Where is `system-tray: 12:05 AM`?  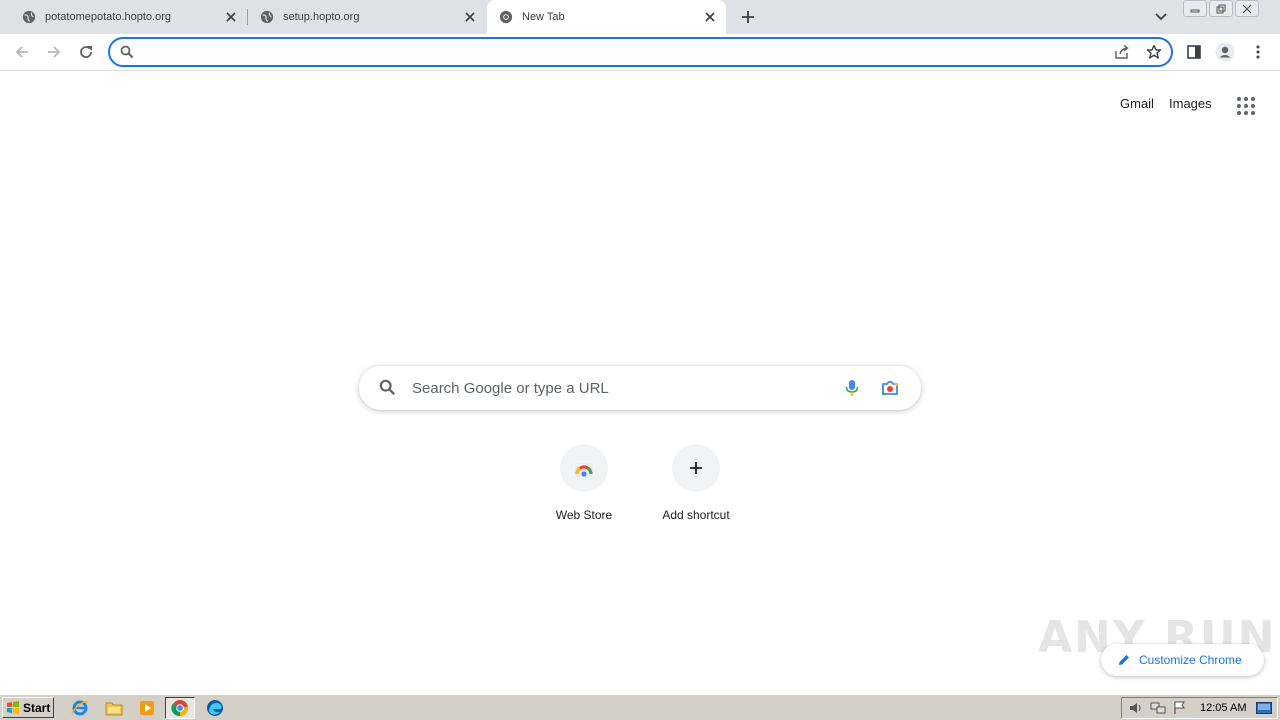
system-tray: 12:05 AM is located at coordinates (1199, 708).